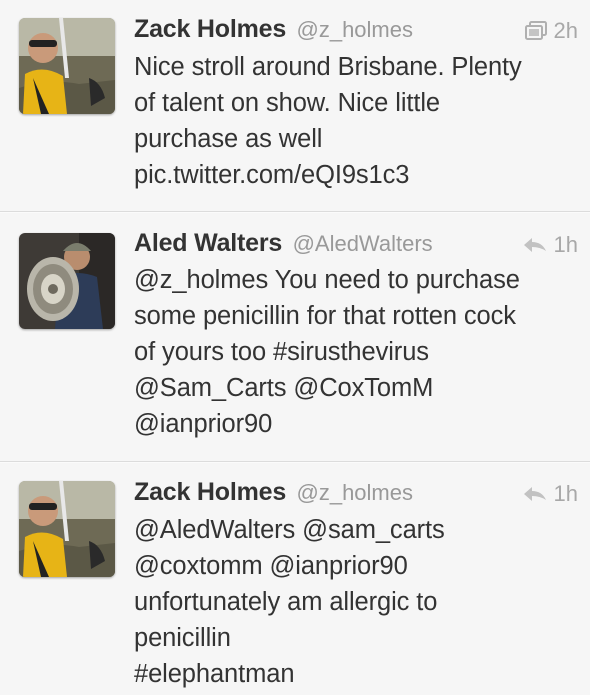  Describe the element at coordinates (356, 175) in the screenshot. I see `tweet-link: pic.twitter.com/eQI9s1c3` at that location.